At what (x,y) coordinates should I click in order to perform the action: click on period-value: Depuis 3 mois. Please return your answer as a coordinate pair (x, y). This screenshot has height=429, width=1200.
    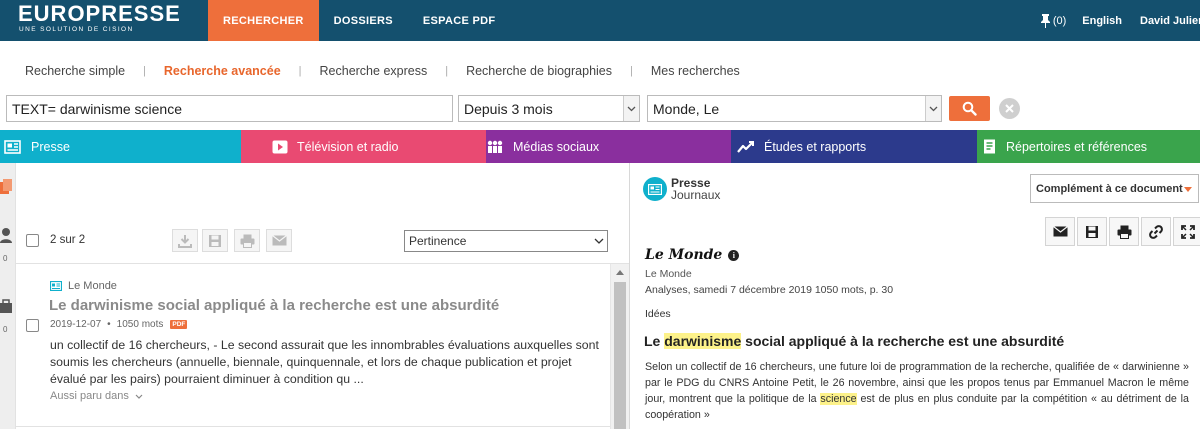
    Looking at the image, I should click on (508, 108).